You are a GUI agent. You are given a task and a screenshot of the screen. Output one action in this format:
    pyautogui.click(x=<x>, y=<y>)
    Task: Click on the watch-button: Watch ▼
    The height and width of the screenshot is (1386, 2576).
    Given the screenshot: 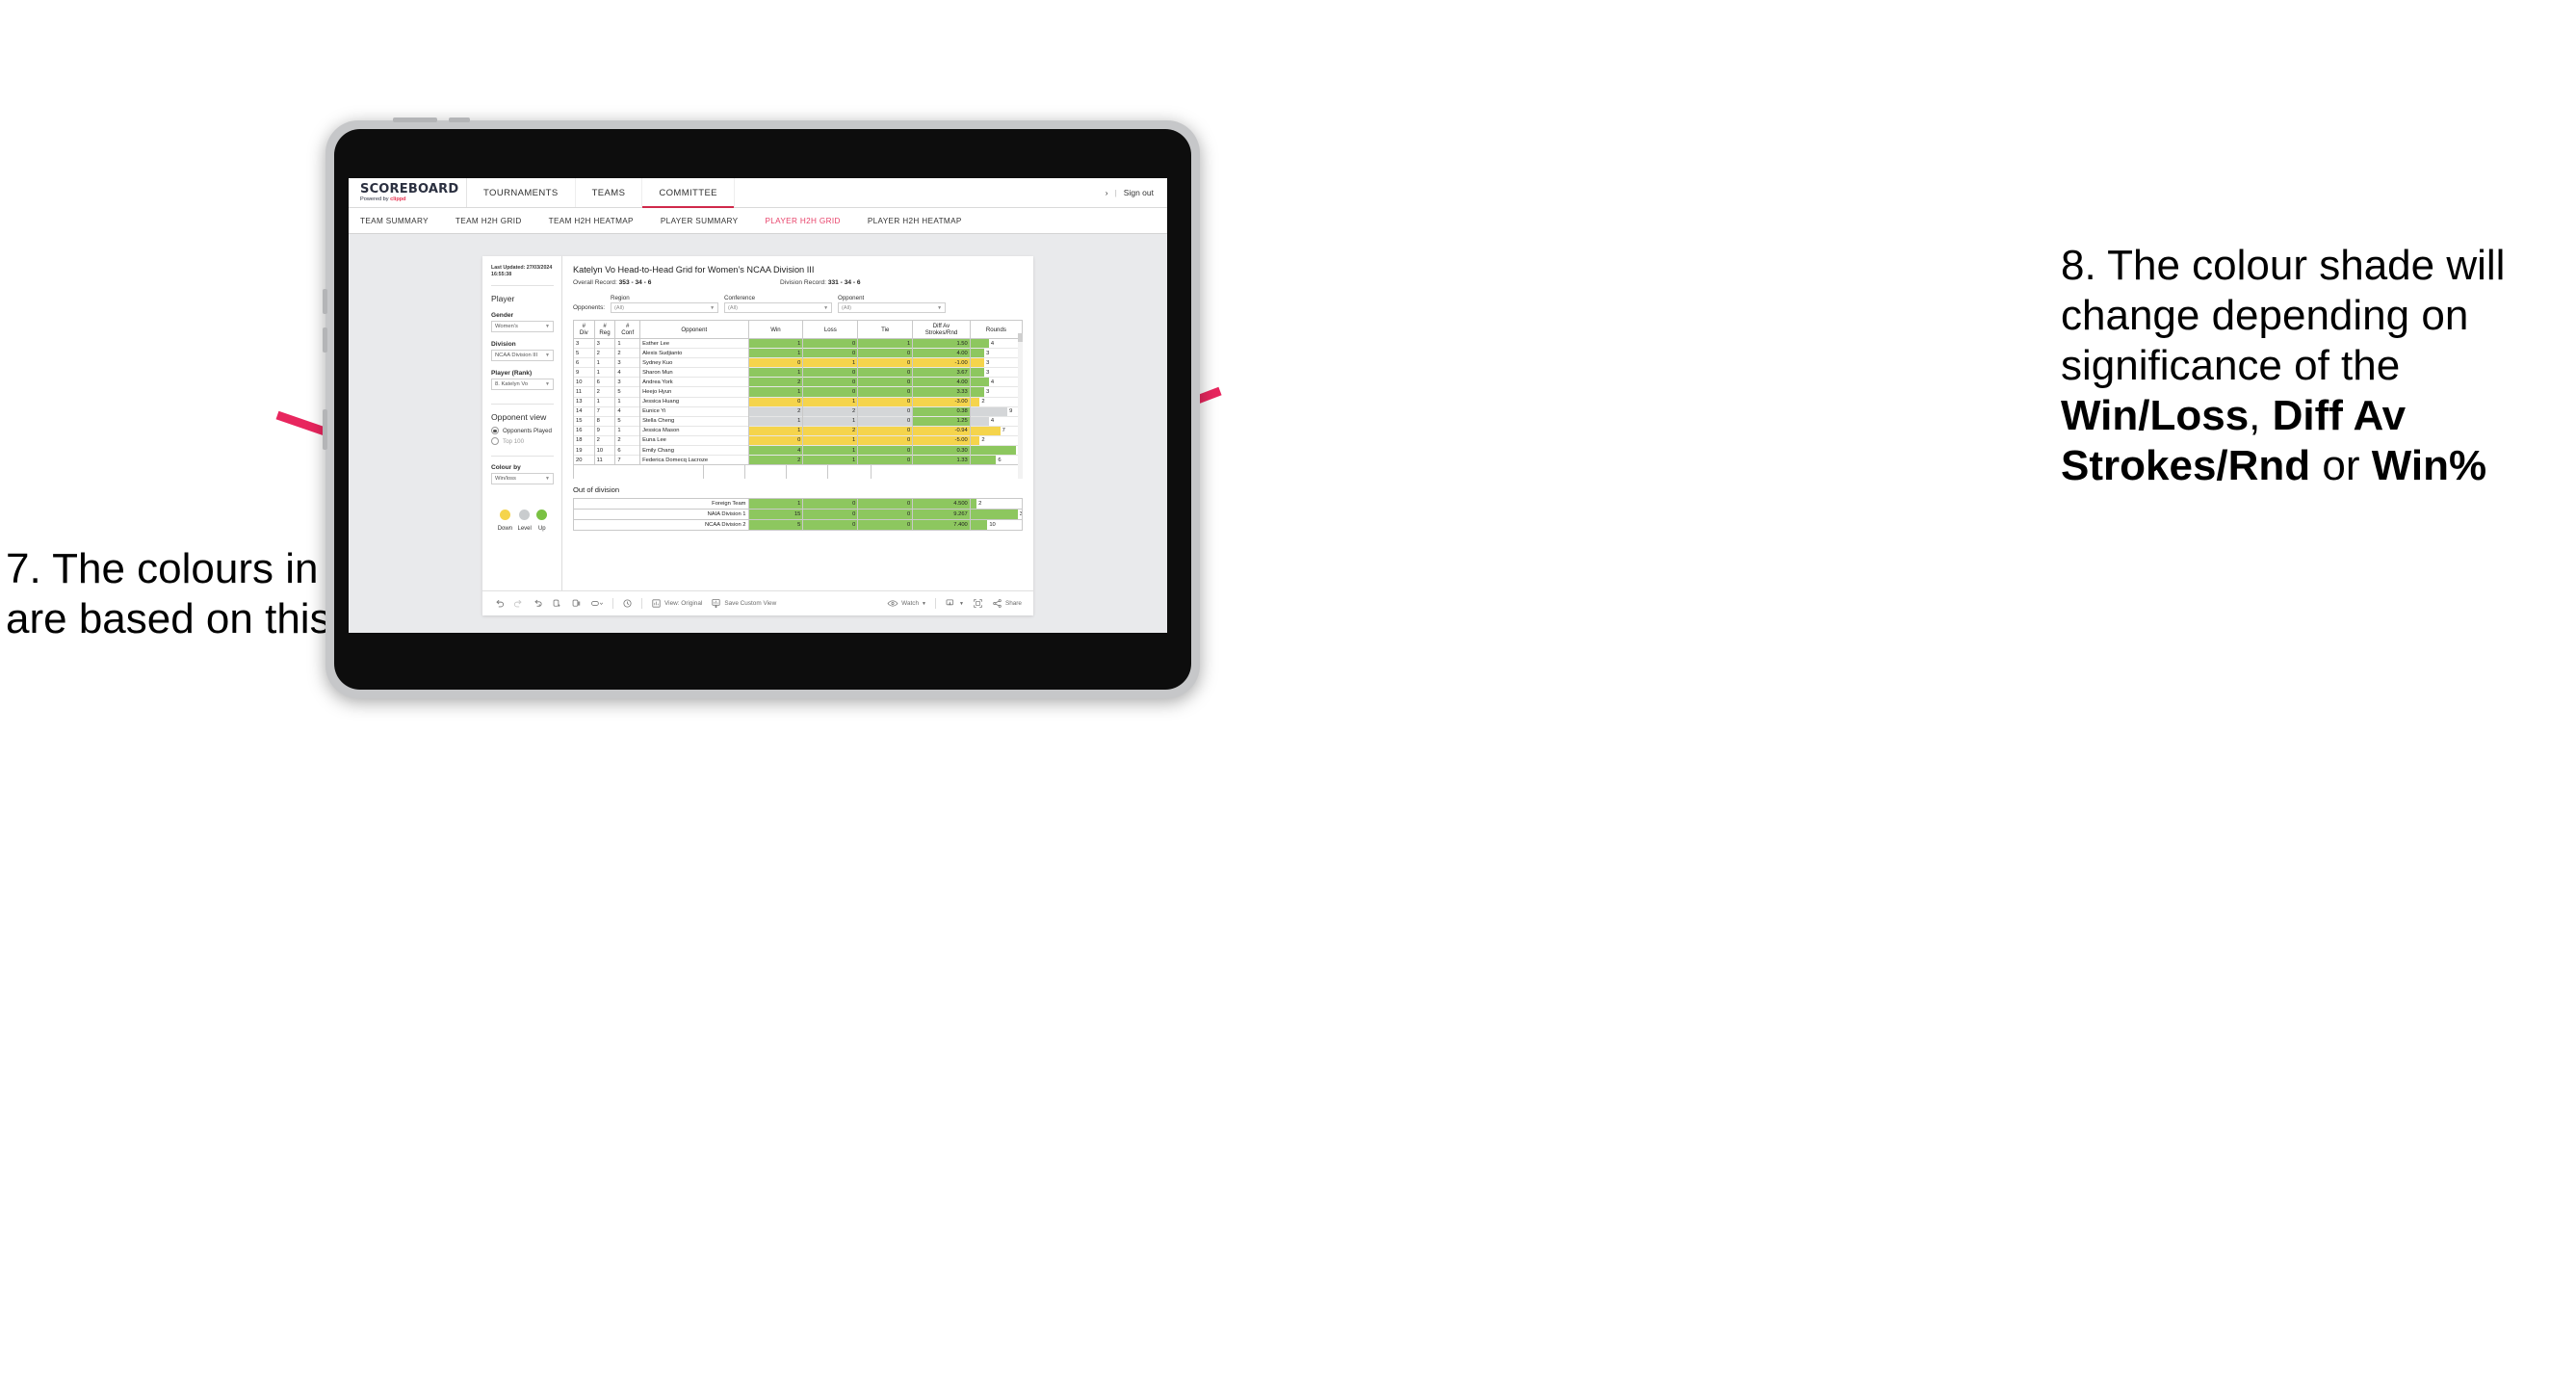 What is the action you would take?
    pyautogui.click(x=906, y=603)
    